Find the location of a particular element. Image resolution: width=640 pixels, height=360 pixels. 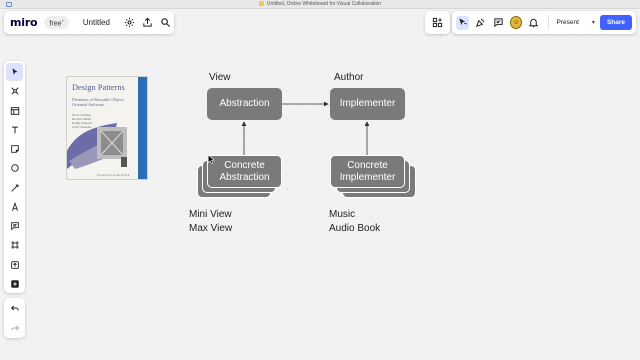

sidebar-toggle-icon is located at coordinates (9, 4).